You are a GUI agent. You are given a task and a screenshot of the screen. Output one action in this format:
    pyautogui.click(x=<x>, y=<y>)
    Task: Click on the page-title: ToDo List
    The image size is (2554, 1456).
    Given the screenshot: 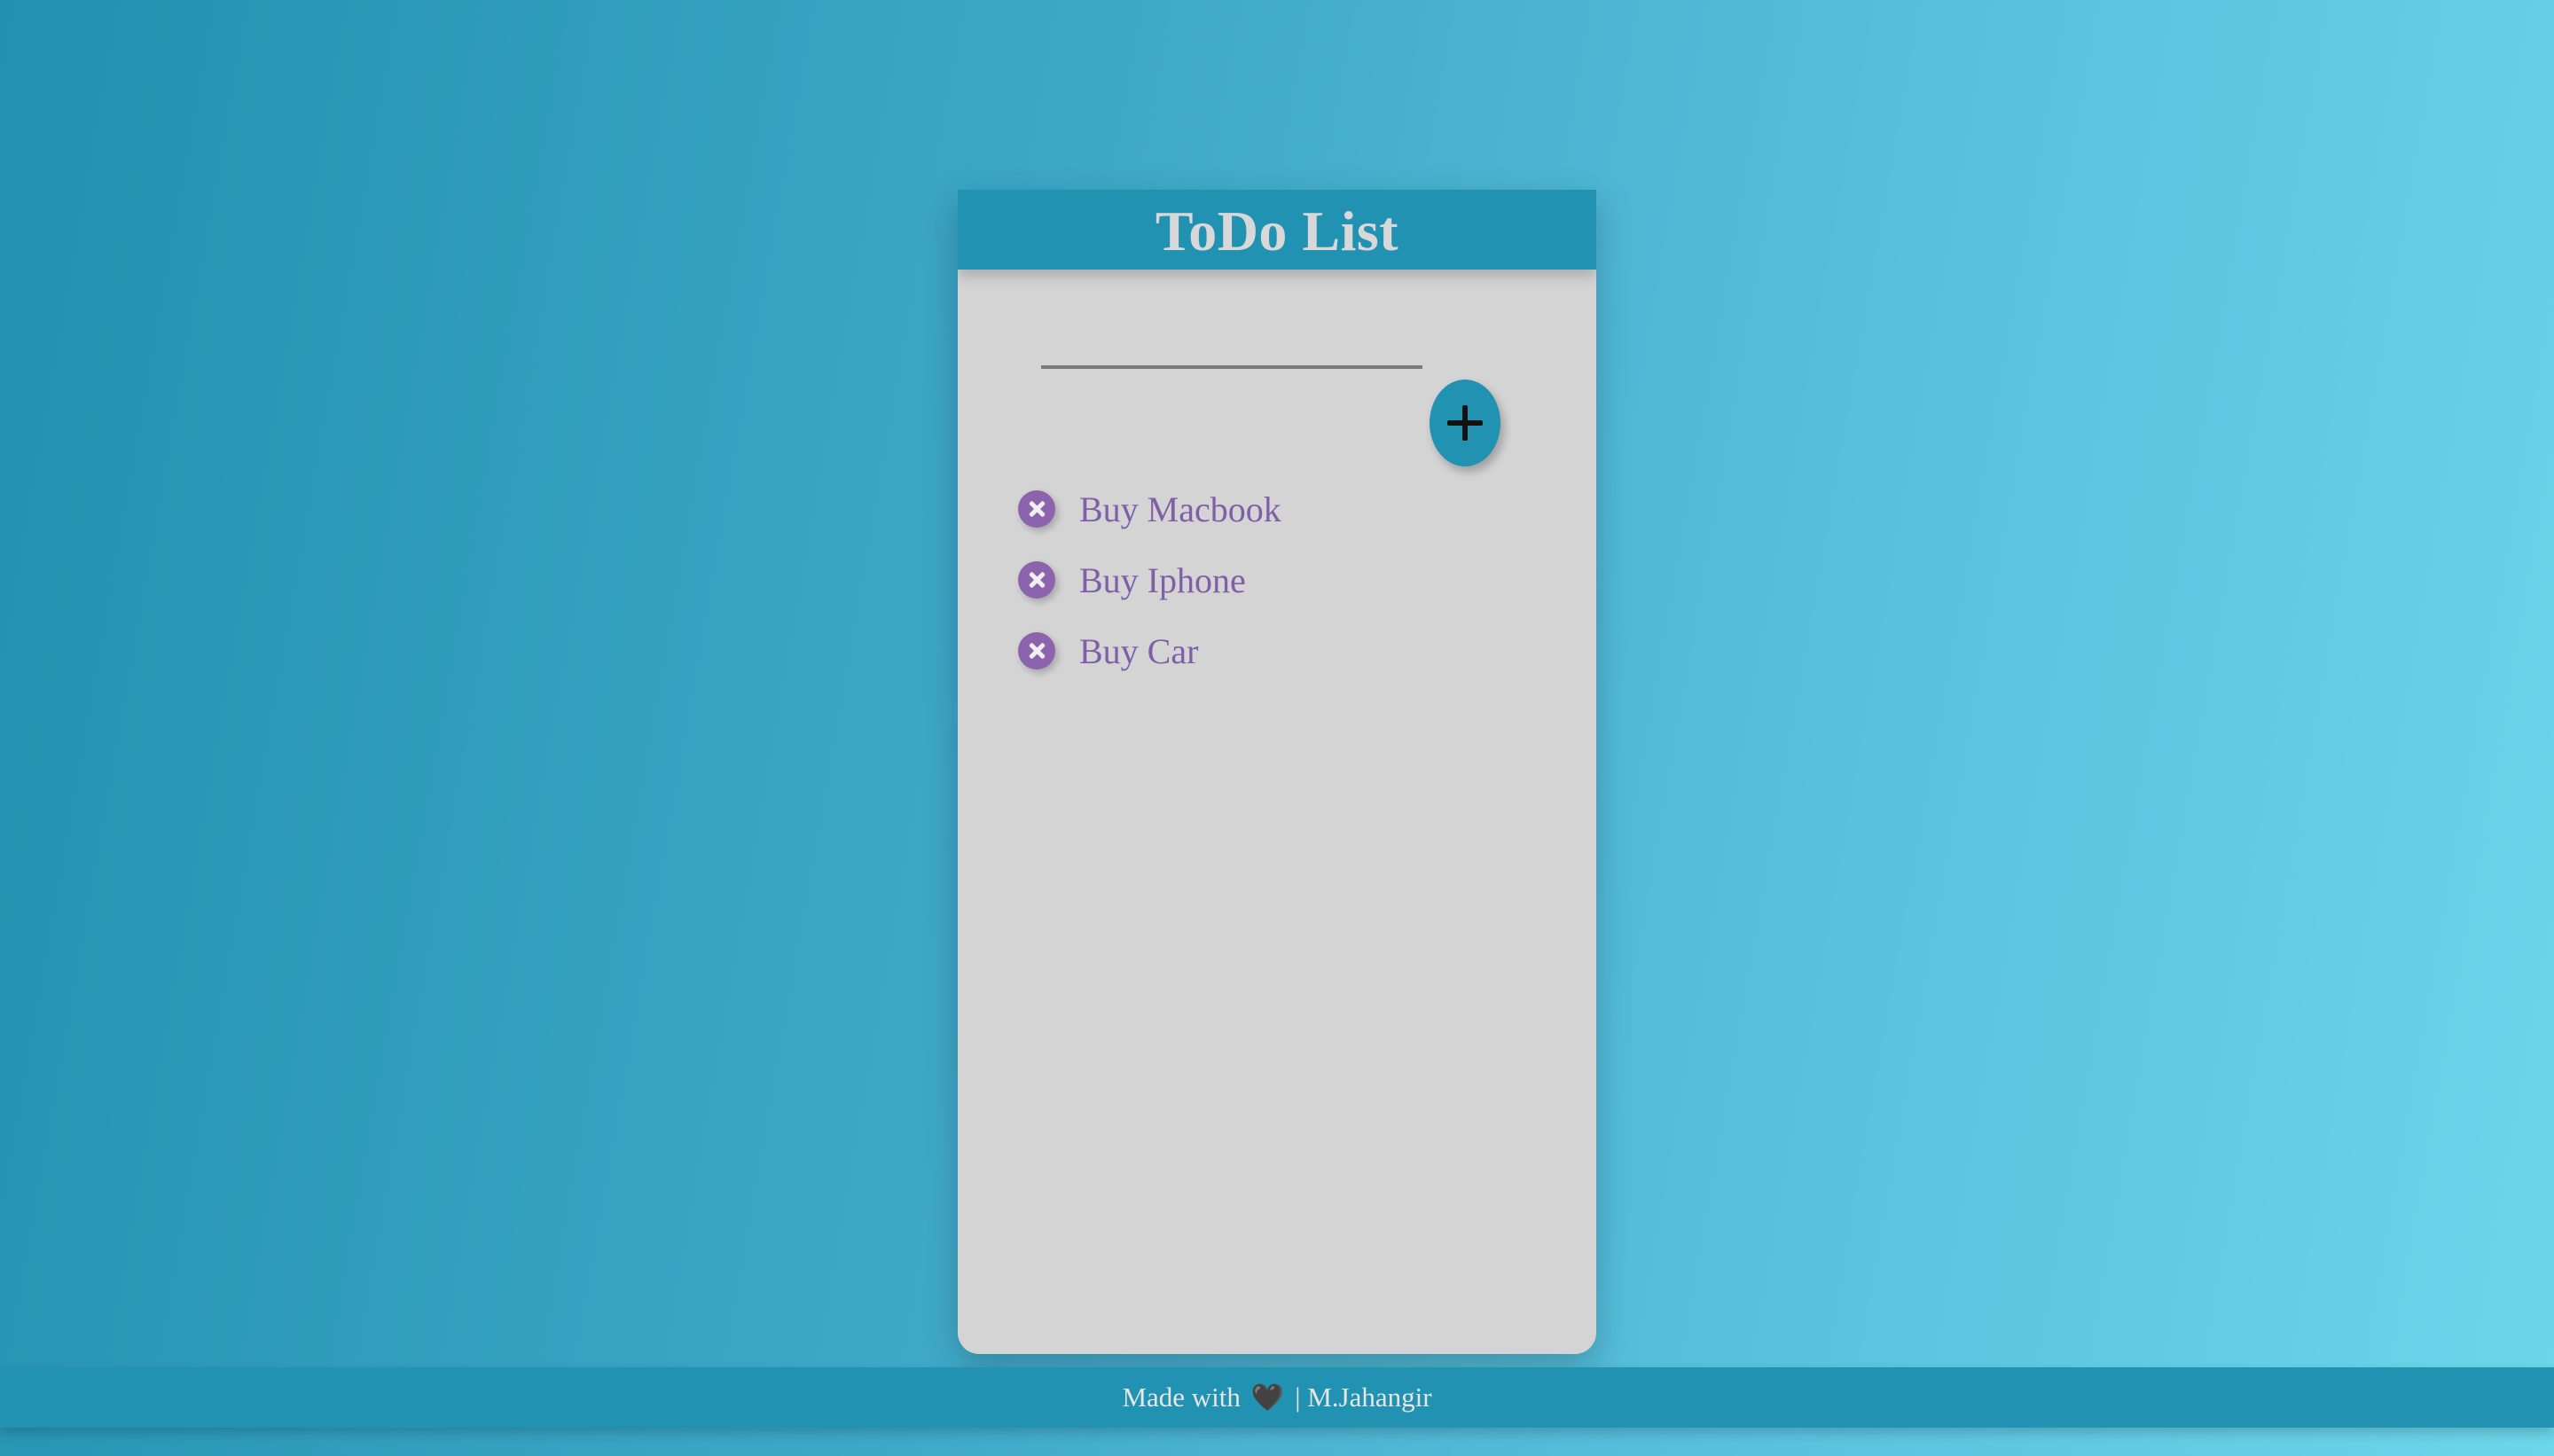 What is the action you would take?
    pyautogui.click(x=1277, y=231)
    